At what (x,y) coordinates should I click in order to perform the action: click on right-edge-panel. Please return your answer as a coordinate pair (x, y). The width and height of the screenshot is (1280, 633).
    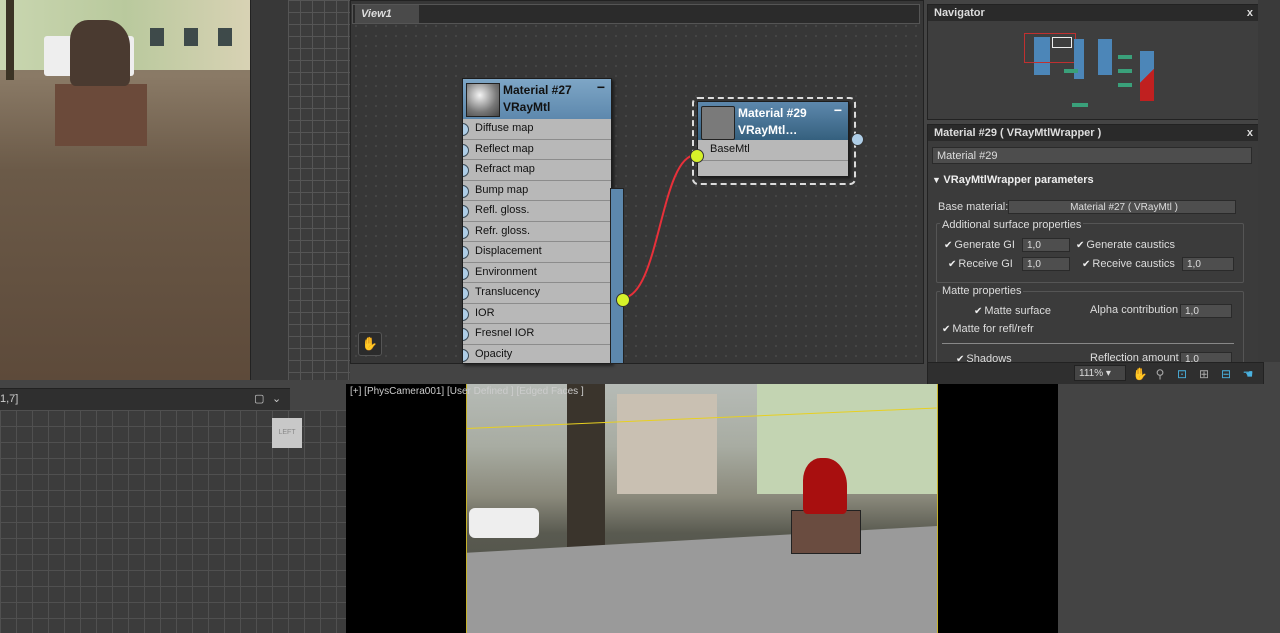
    Looking at the image, I should click on (1269, 181).